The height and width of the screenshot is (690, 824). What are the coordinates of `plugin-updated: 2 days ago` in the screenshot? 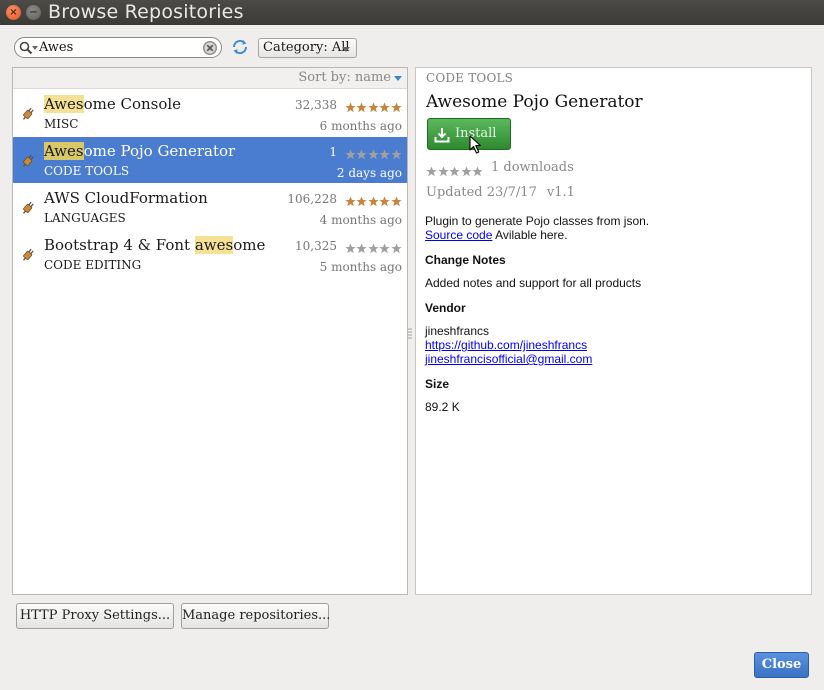 It's located at (369, 173).